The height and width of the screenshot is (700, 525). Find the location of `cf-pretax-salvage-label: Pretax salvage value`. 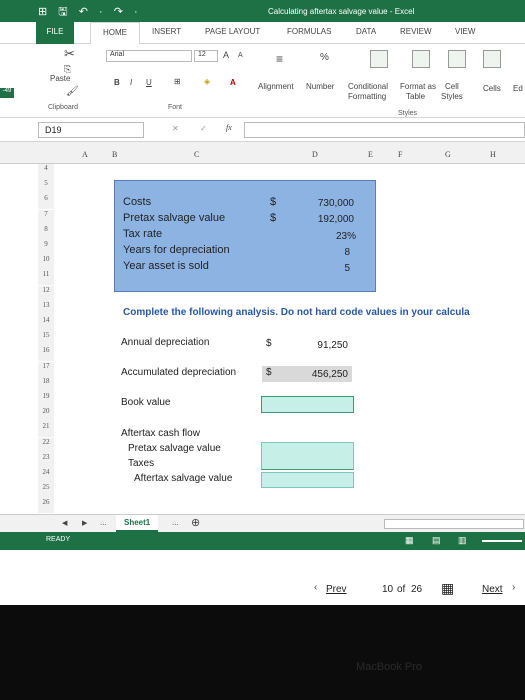

cf-pretax-salvage-label: Pretax salvage value is located at coordinates (174, 448).